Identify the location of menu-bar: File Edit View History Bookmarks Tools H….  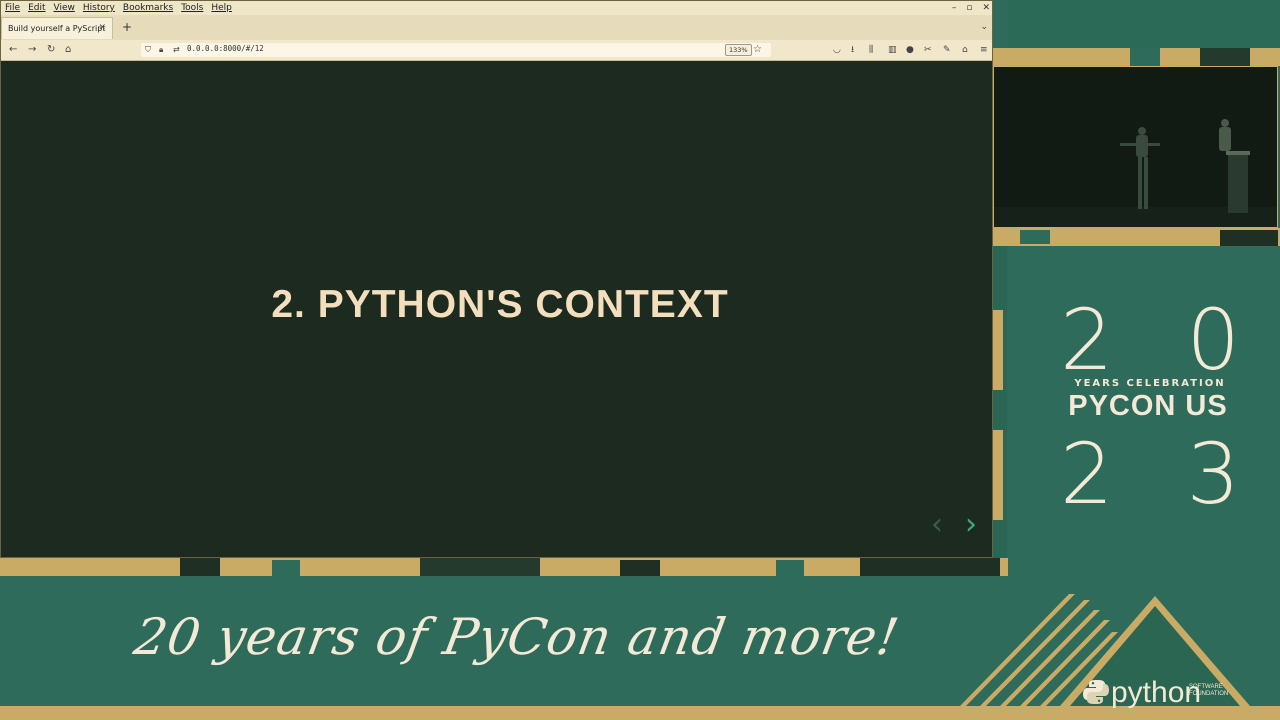
(496, 8).